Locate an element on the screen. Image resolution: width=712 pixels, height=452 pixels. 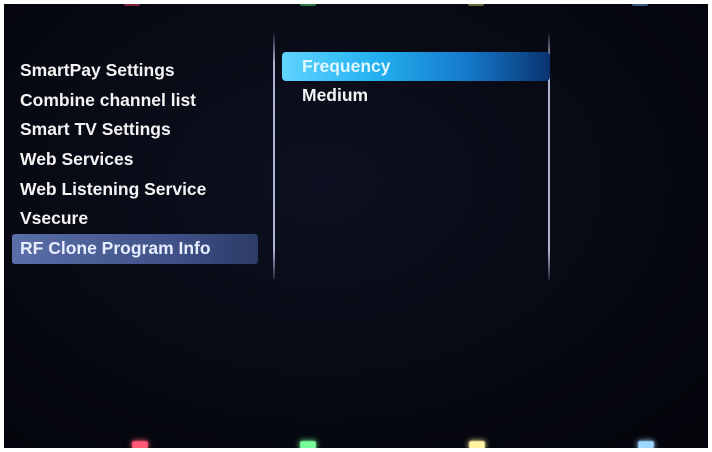
menu-item-combine-channel-list: Combine channel list is located at coordinates (135, 101).